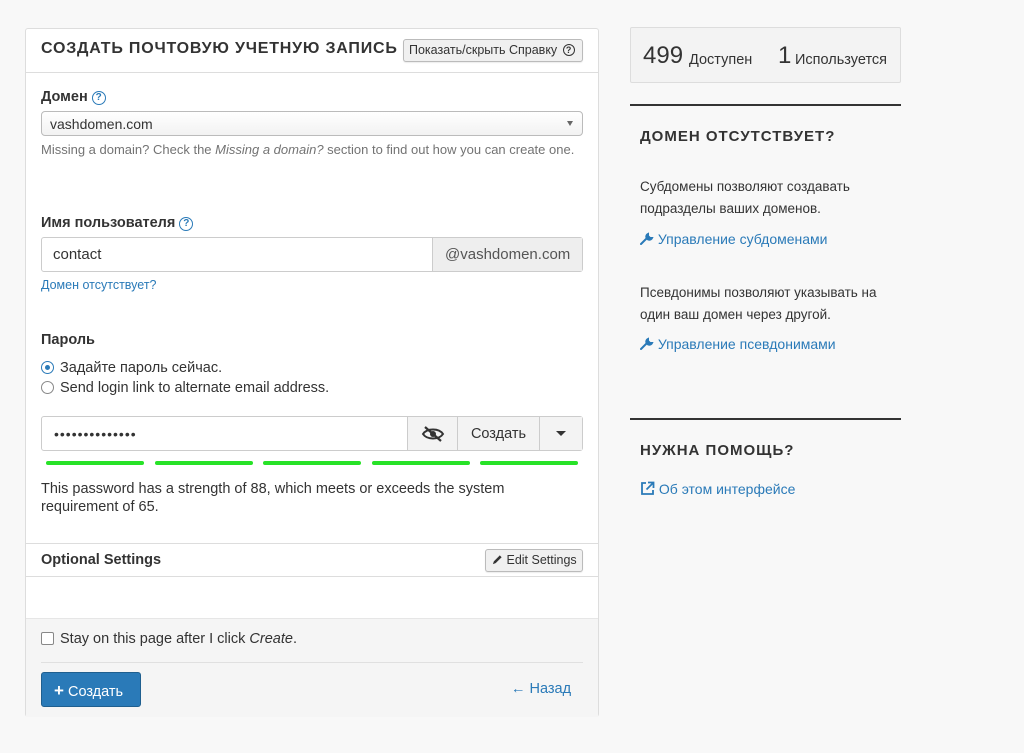 The image size is (1024, 753). Describe the element at coordinates (101, 560) in the screenshot. I see `optional-settings-title: Optional Settings` at that location.